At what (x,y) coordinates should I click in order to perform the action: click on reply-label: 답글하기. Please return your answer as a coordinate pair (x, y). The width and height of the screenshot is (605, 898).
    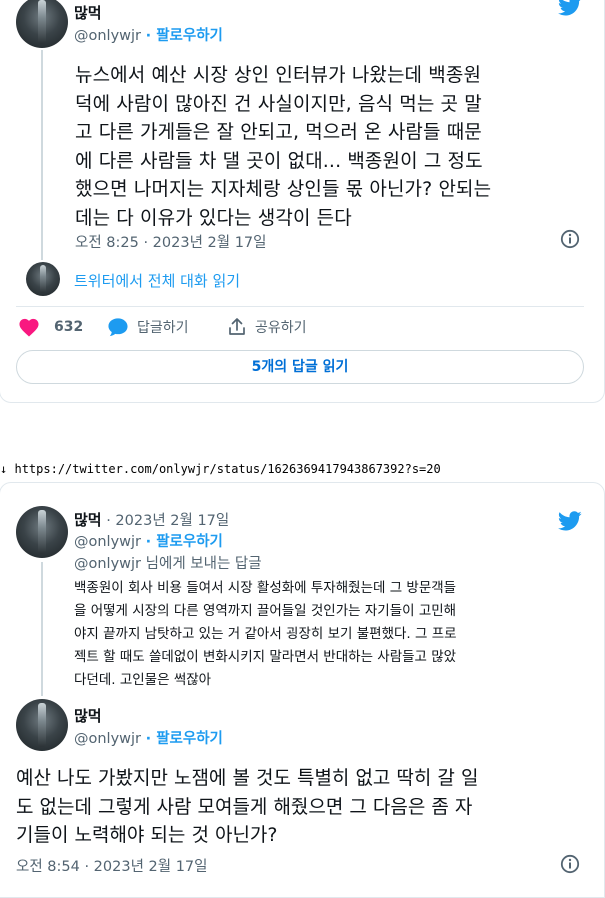
    Looking at the image, I should click on (163, 328).